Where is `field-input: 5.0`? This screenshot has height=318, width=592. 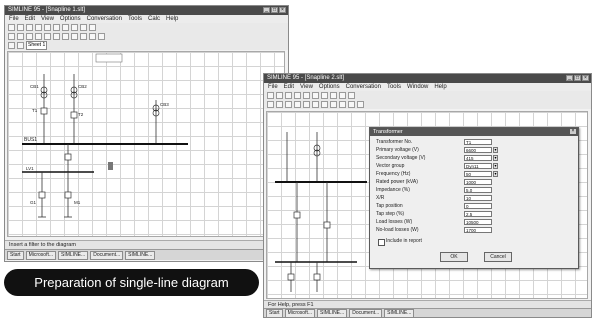
field-input: 5.0 is located at coordinates (478, 190).